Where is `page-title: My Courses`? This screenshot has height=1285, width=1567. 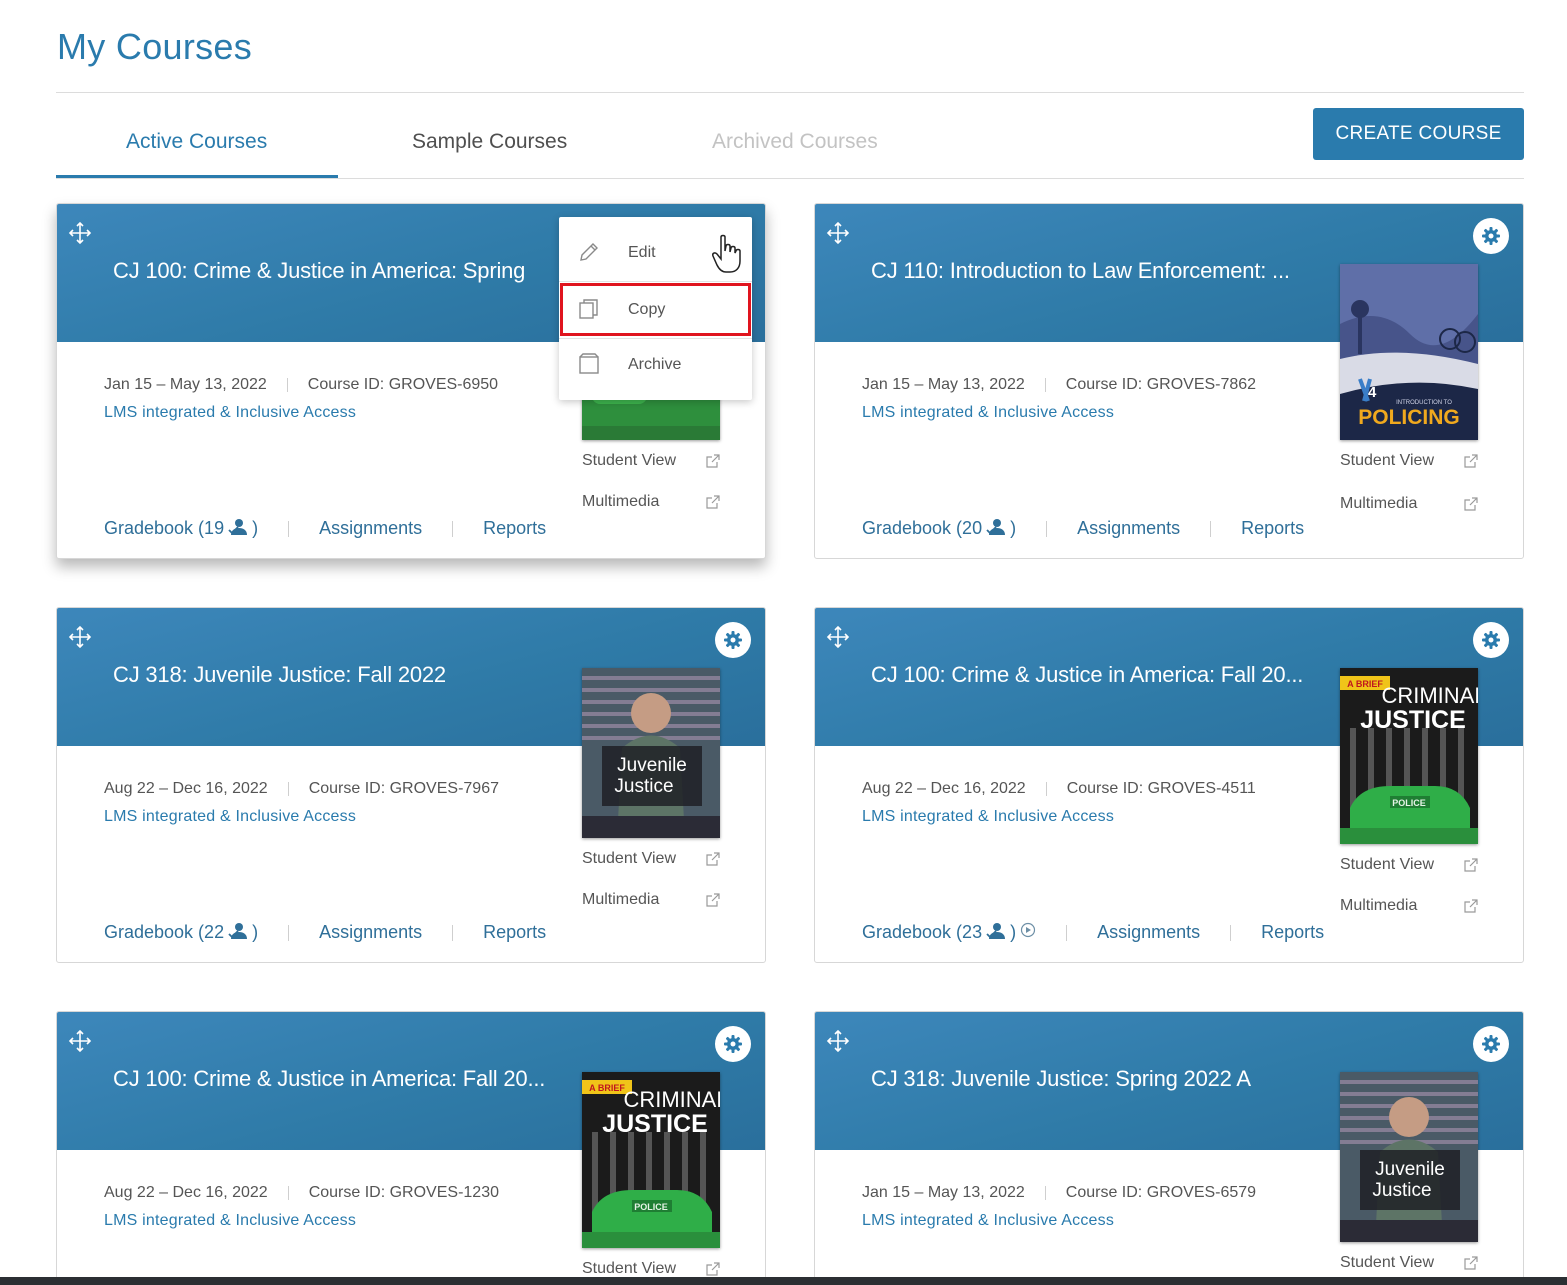 page-title: My Courses is located at coordinates (155, 46).